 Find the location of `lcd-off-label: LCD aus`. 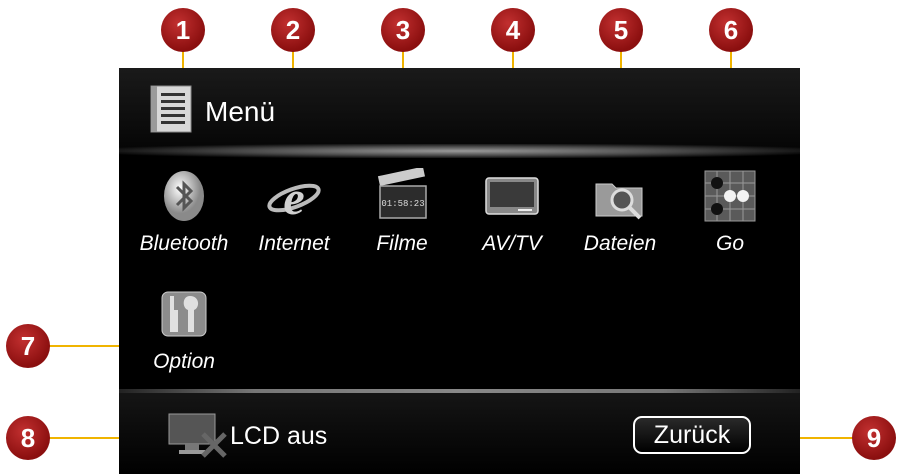

lcd-off-label: LCD aus is located at coordinates (278, 436).